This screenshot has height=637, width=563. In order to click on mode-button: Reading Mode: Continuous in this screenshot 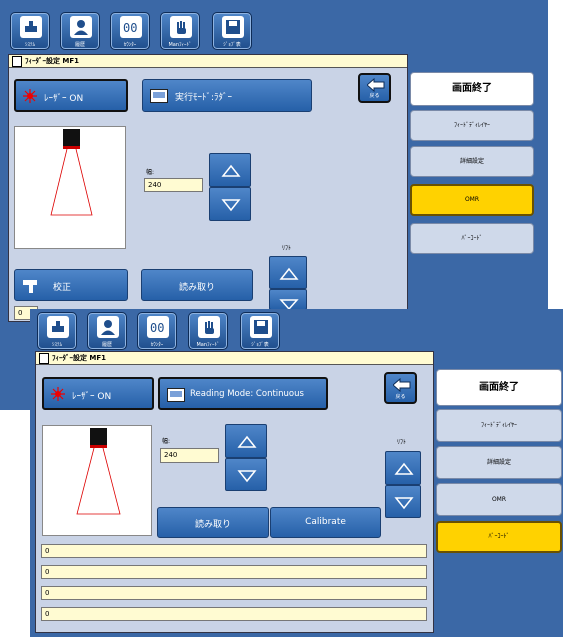, I will do `click(243, 393)`.